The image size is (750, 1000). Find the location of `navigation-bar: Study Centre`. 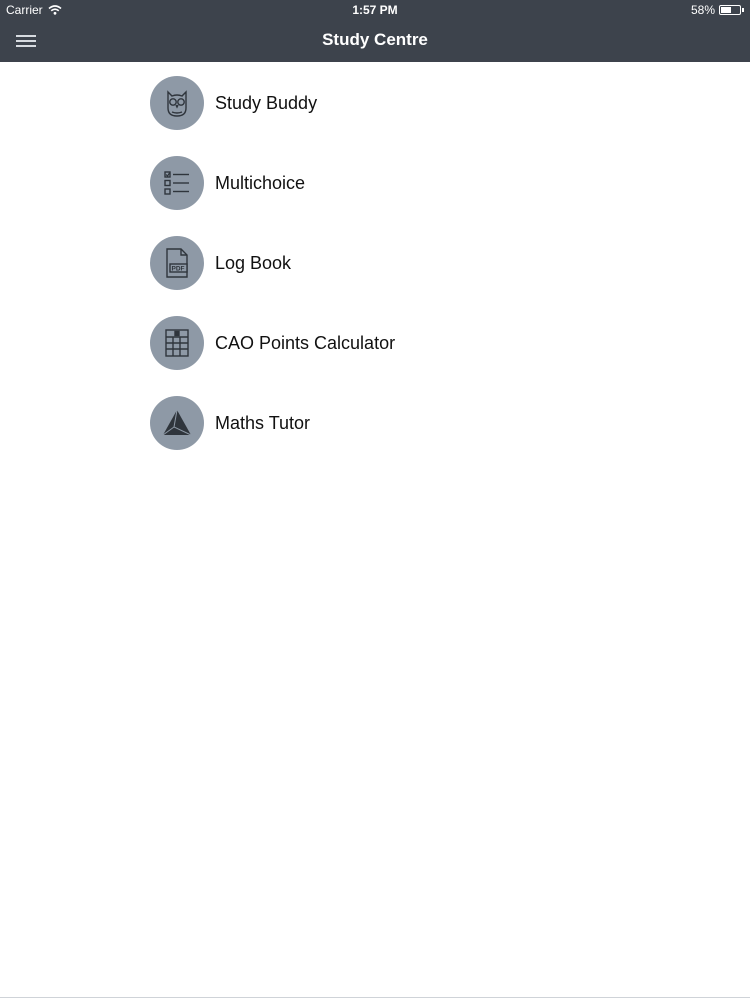

navigation-bar: Study Centre is located at coordinates (375, 41).